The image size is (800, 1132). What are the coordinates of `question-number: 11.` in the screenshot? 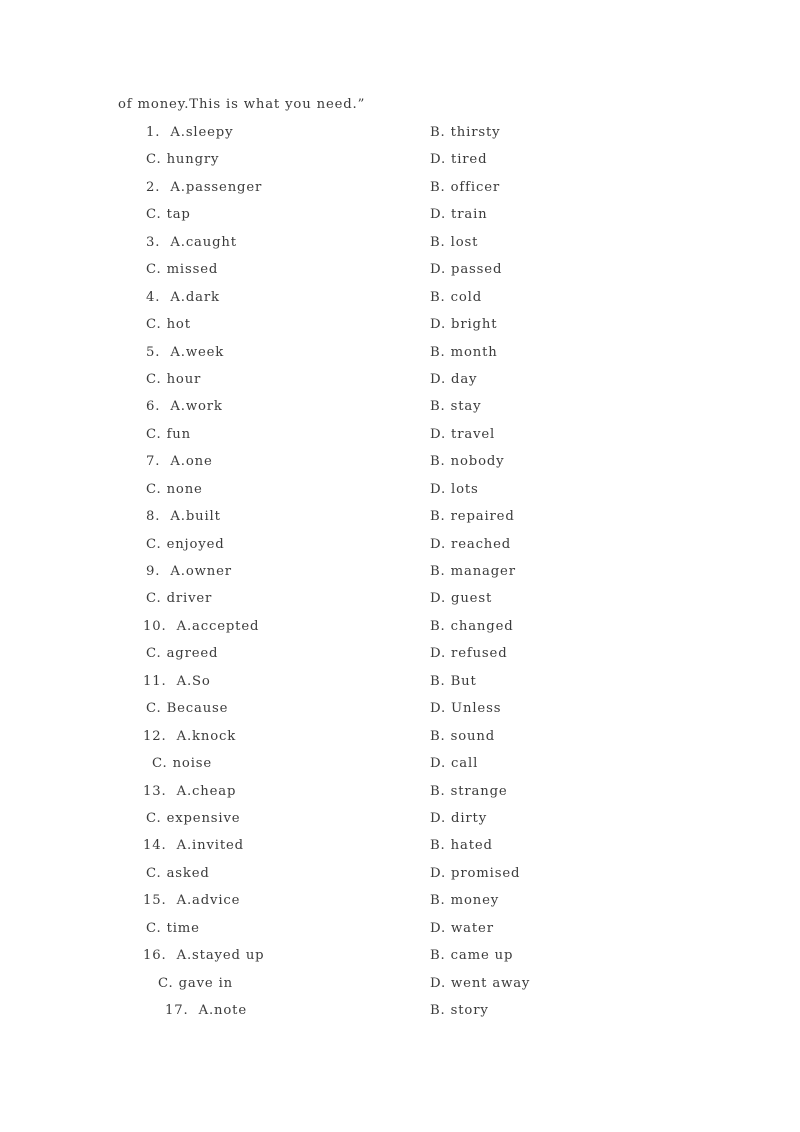 It's located at (155, 681).